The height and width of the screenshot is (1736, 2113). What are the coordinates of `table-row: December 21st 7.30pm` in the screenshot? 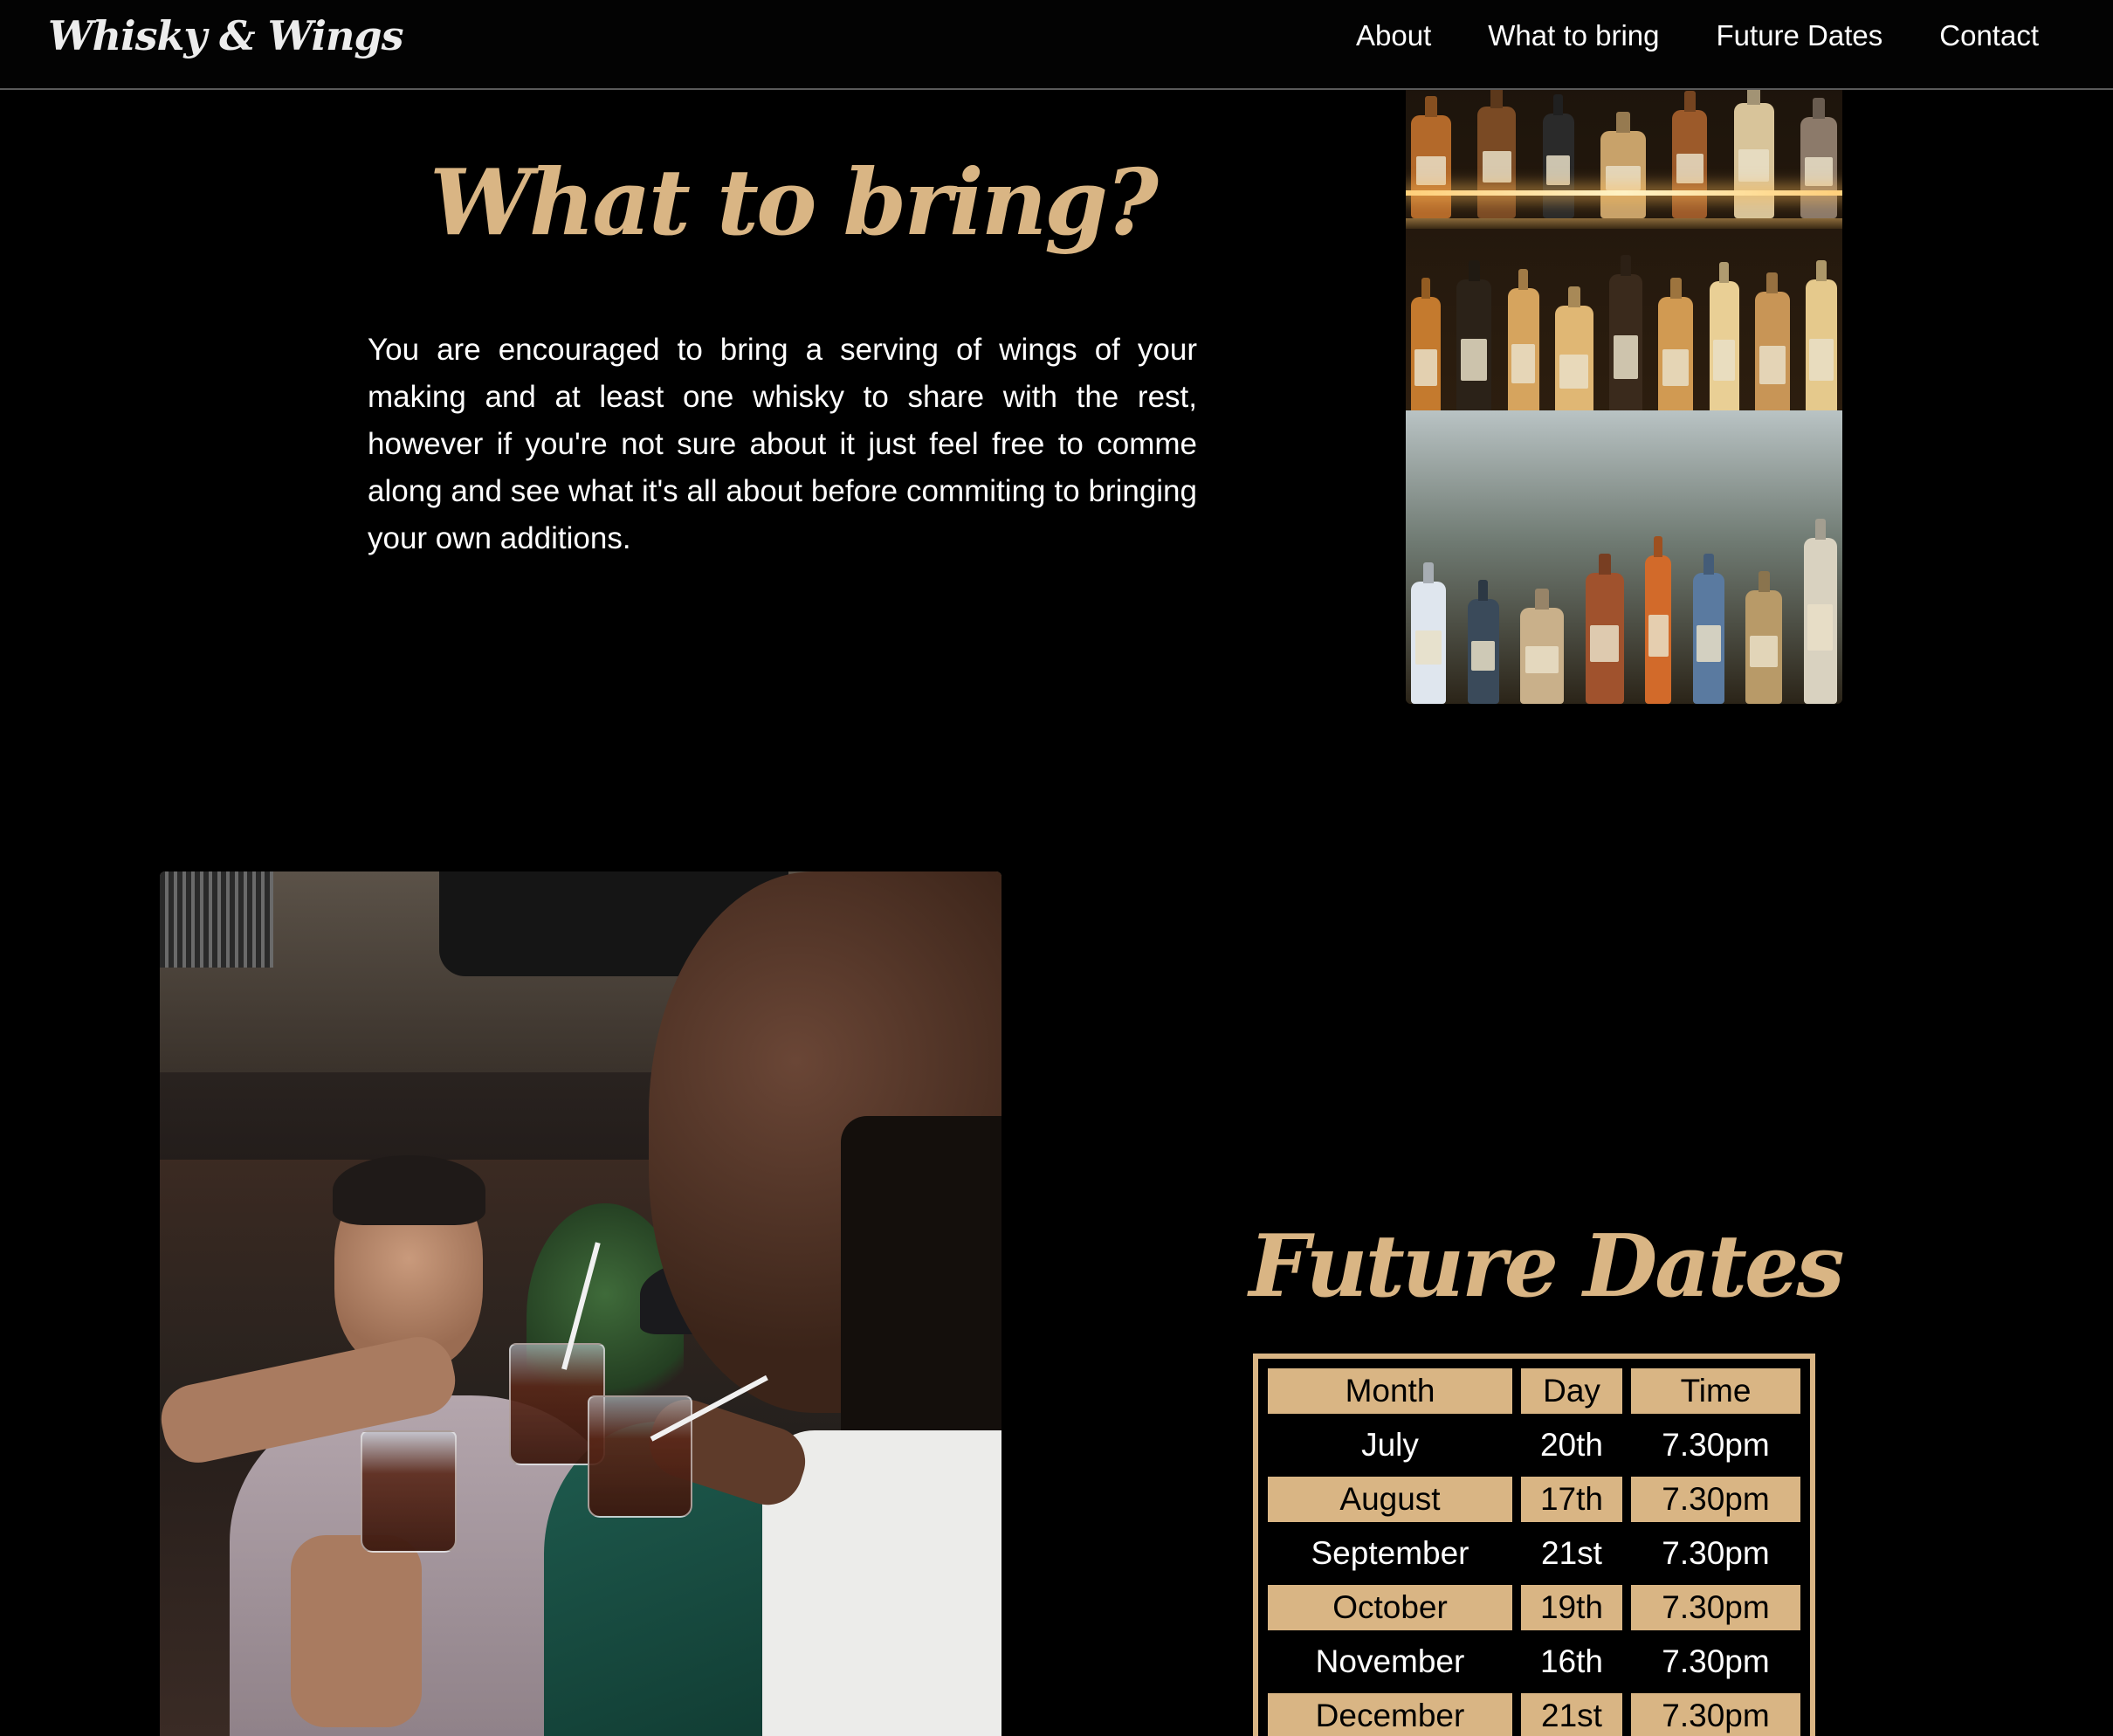 It's located at (1534, 1713).